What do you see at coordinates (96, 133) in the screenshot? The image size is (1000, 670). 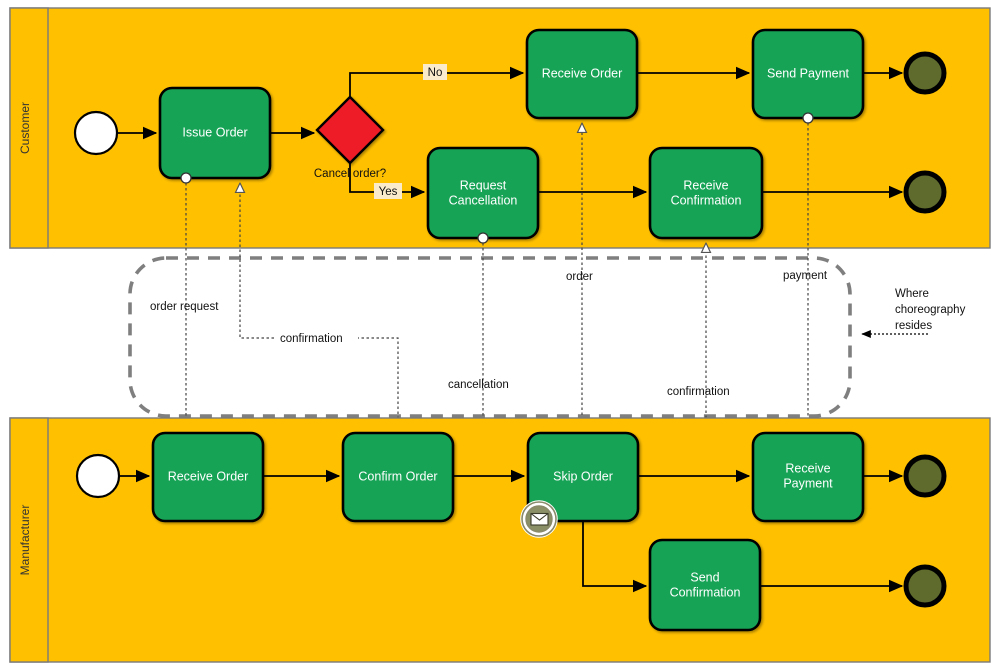 I see `start-event-customer` at bounding box center [96, 133].